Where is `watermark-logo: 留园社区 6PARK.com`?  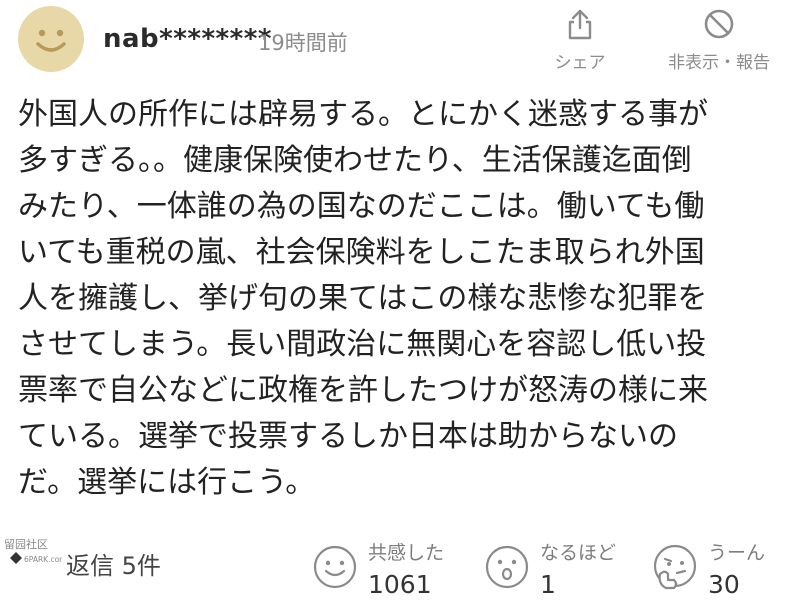 watermark-logo: 留园社区 6PARK.com is located at coordinates (33, 552).